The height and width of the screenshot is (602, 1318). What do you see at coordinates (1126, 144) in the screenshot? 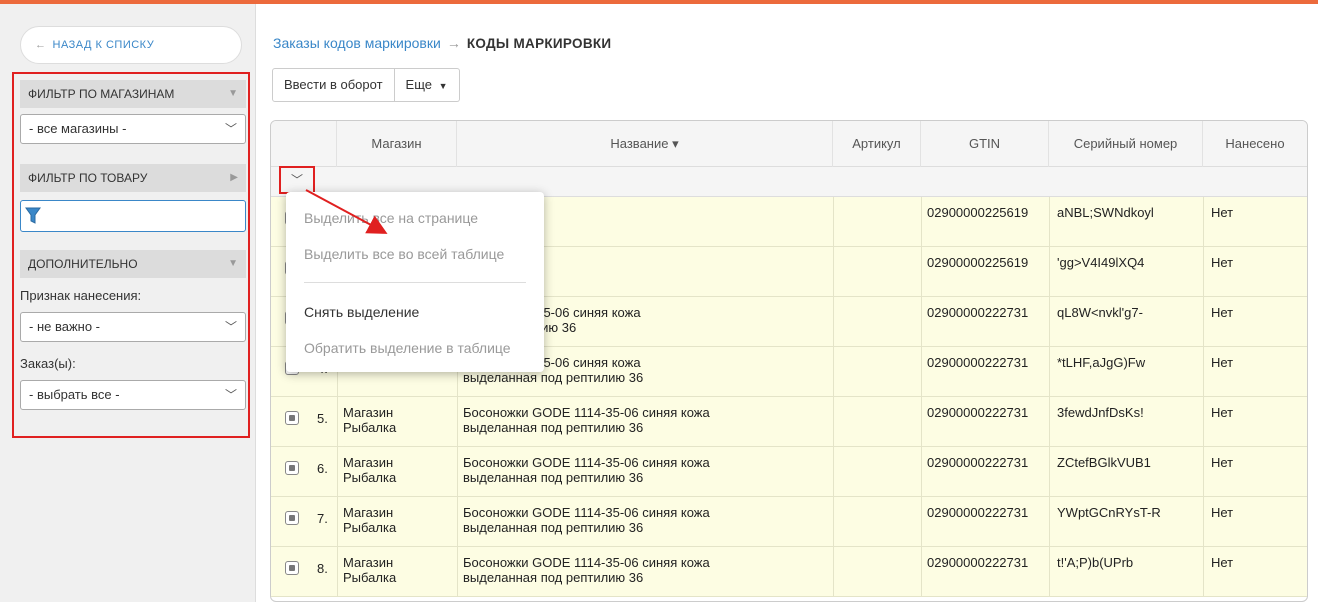
I see `header-serial: Серийный номер` at bounding box center [1126, 144].